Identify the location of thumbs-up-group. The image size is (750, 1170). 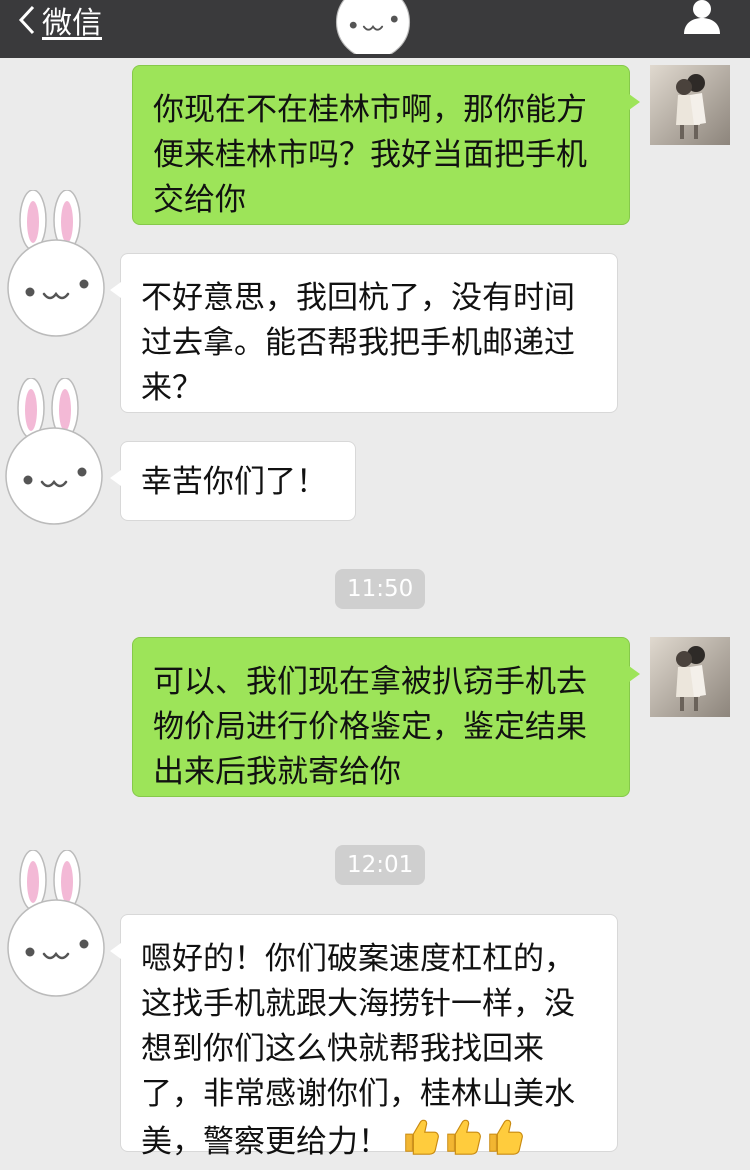
(462, 1143).